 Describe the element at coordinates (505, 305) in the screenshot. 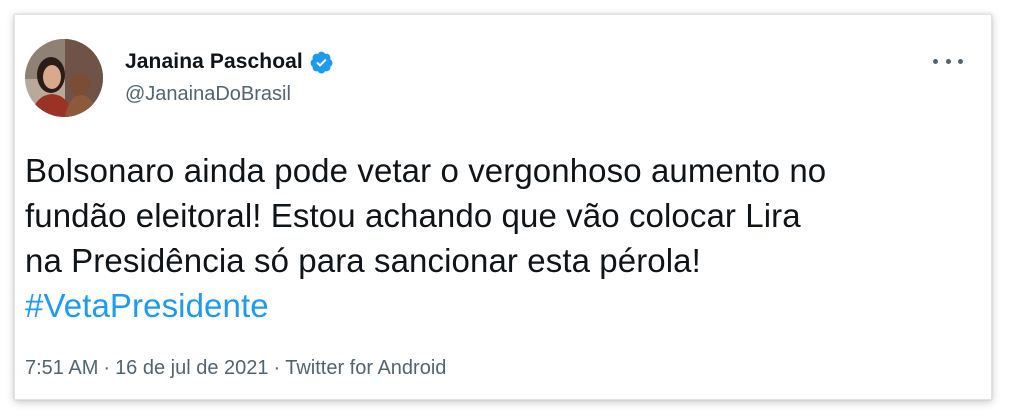

I see `hashtag-link: #VetaPresidente` at that location.